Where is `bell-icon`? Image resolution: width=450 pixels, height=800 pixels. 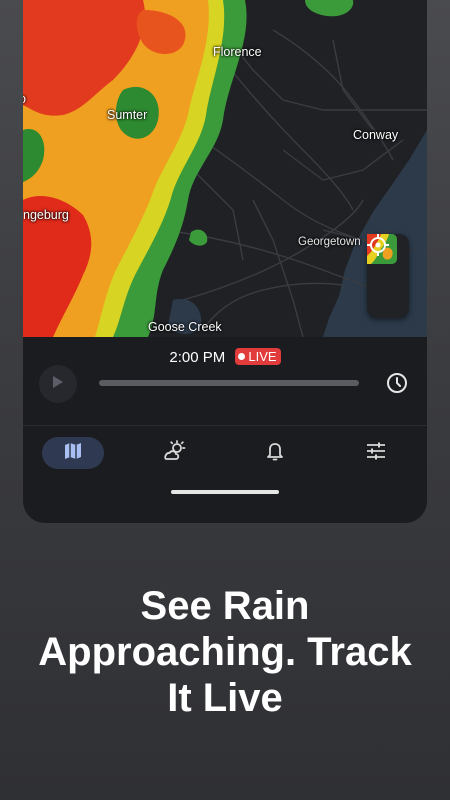 bell-icon is located at coordinates (275, 453).